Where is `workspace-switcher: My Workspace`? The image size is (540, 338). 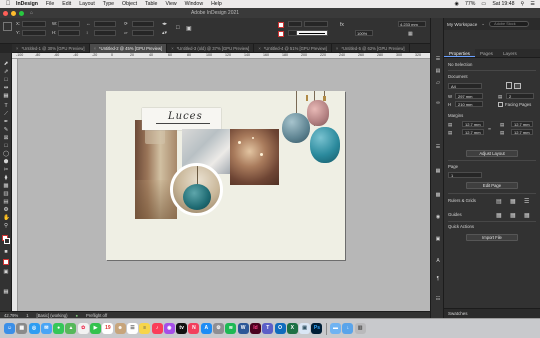
workspace-switcher: My Workspace is located at coordinates (462, 24).